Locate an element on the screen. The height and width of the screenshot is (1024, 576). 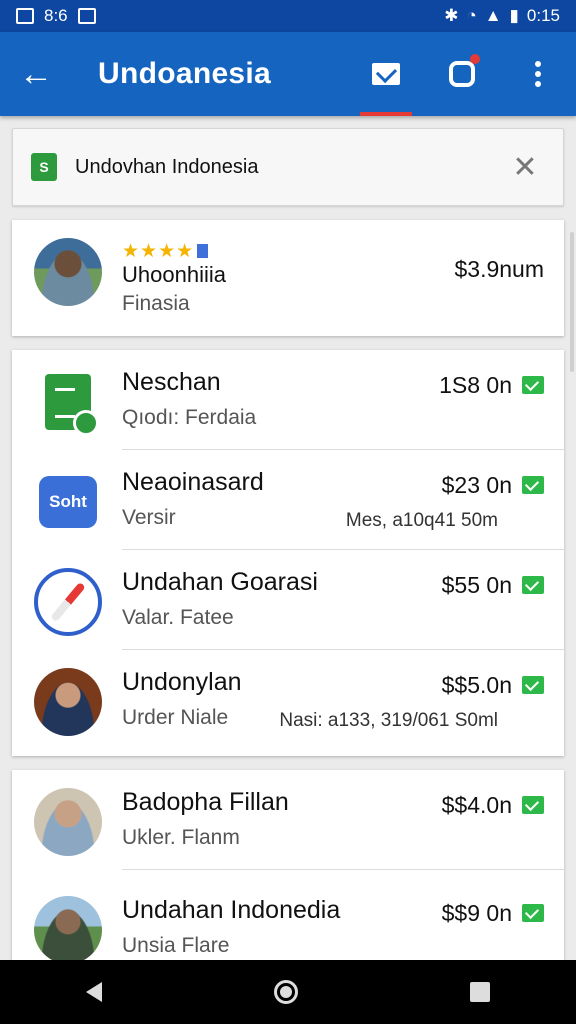
scrollbar is located at coordinates (572, 302).